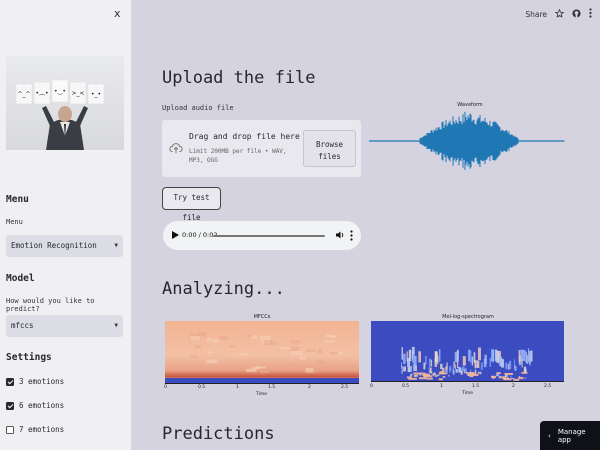 The image size is (600, 450). I want to click on face-card-text: ^_^, so click(23, 94).